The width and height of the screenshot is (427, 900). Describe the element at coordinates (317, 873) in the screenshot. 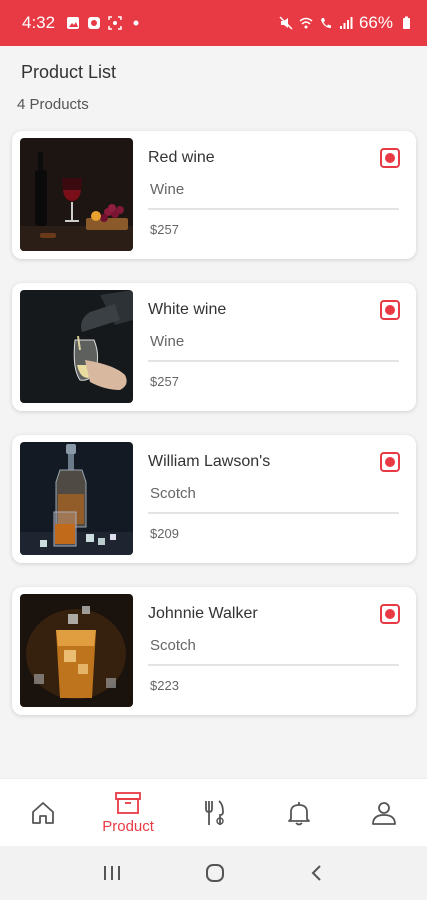

I see `back-icon` at that location.